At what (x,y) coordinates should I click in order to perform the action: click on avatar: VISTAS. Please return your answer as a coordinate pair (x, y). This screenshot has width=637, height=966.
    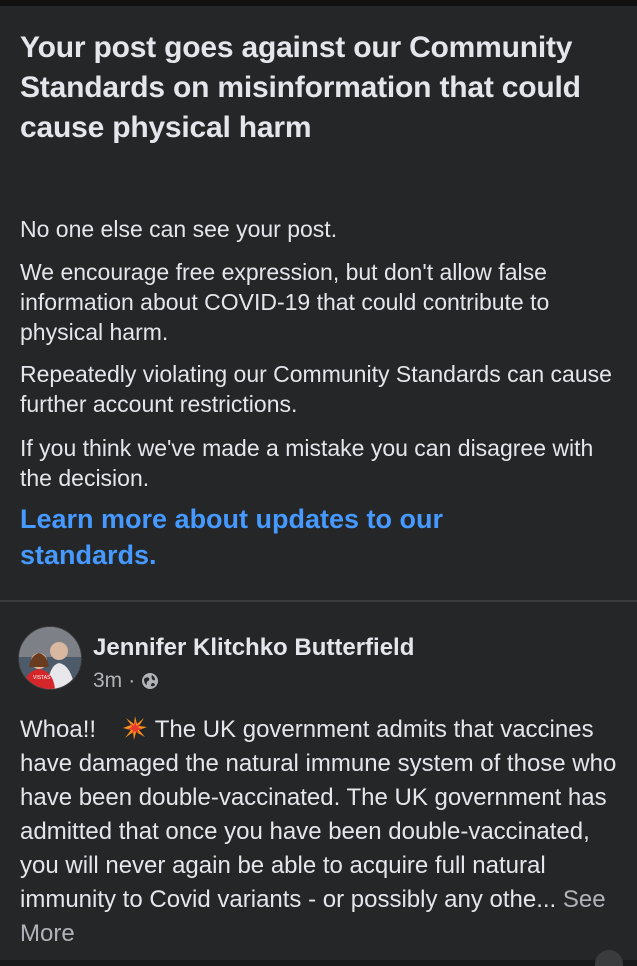
    Looking at the image, I should click on (50, 658).